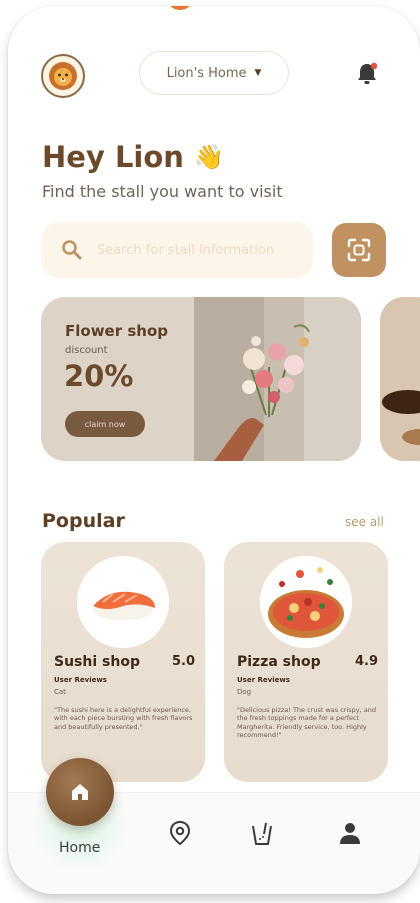 This screenshot has width=420, height=903. I want to click on promo-card-next, so click(400, 379).